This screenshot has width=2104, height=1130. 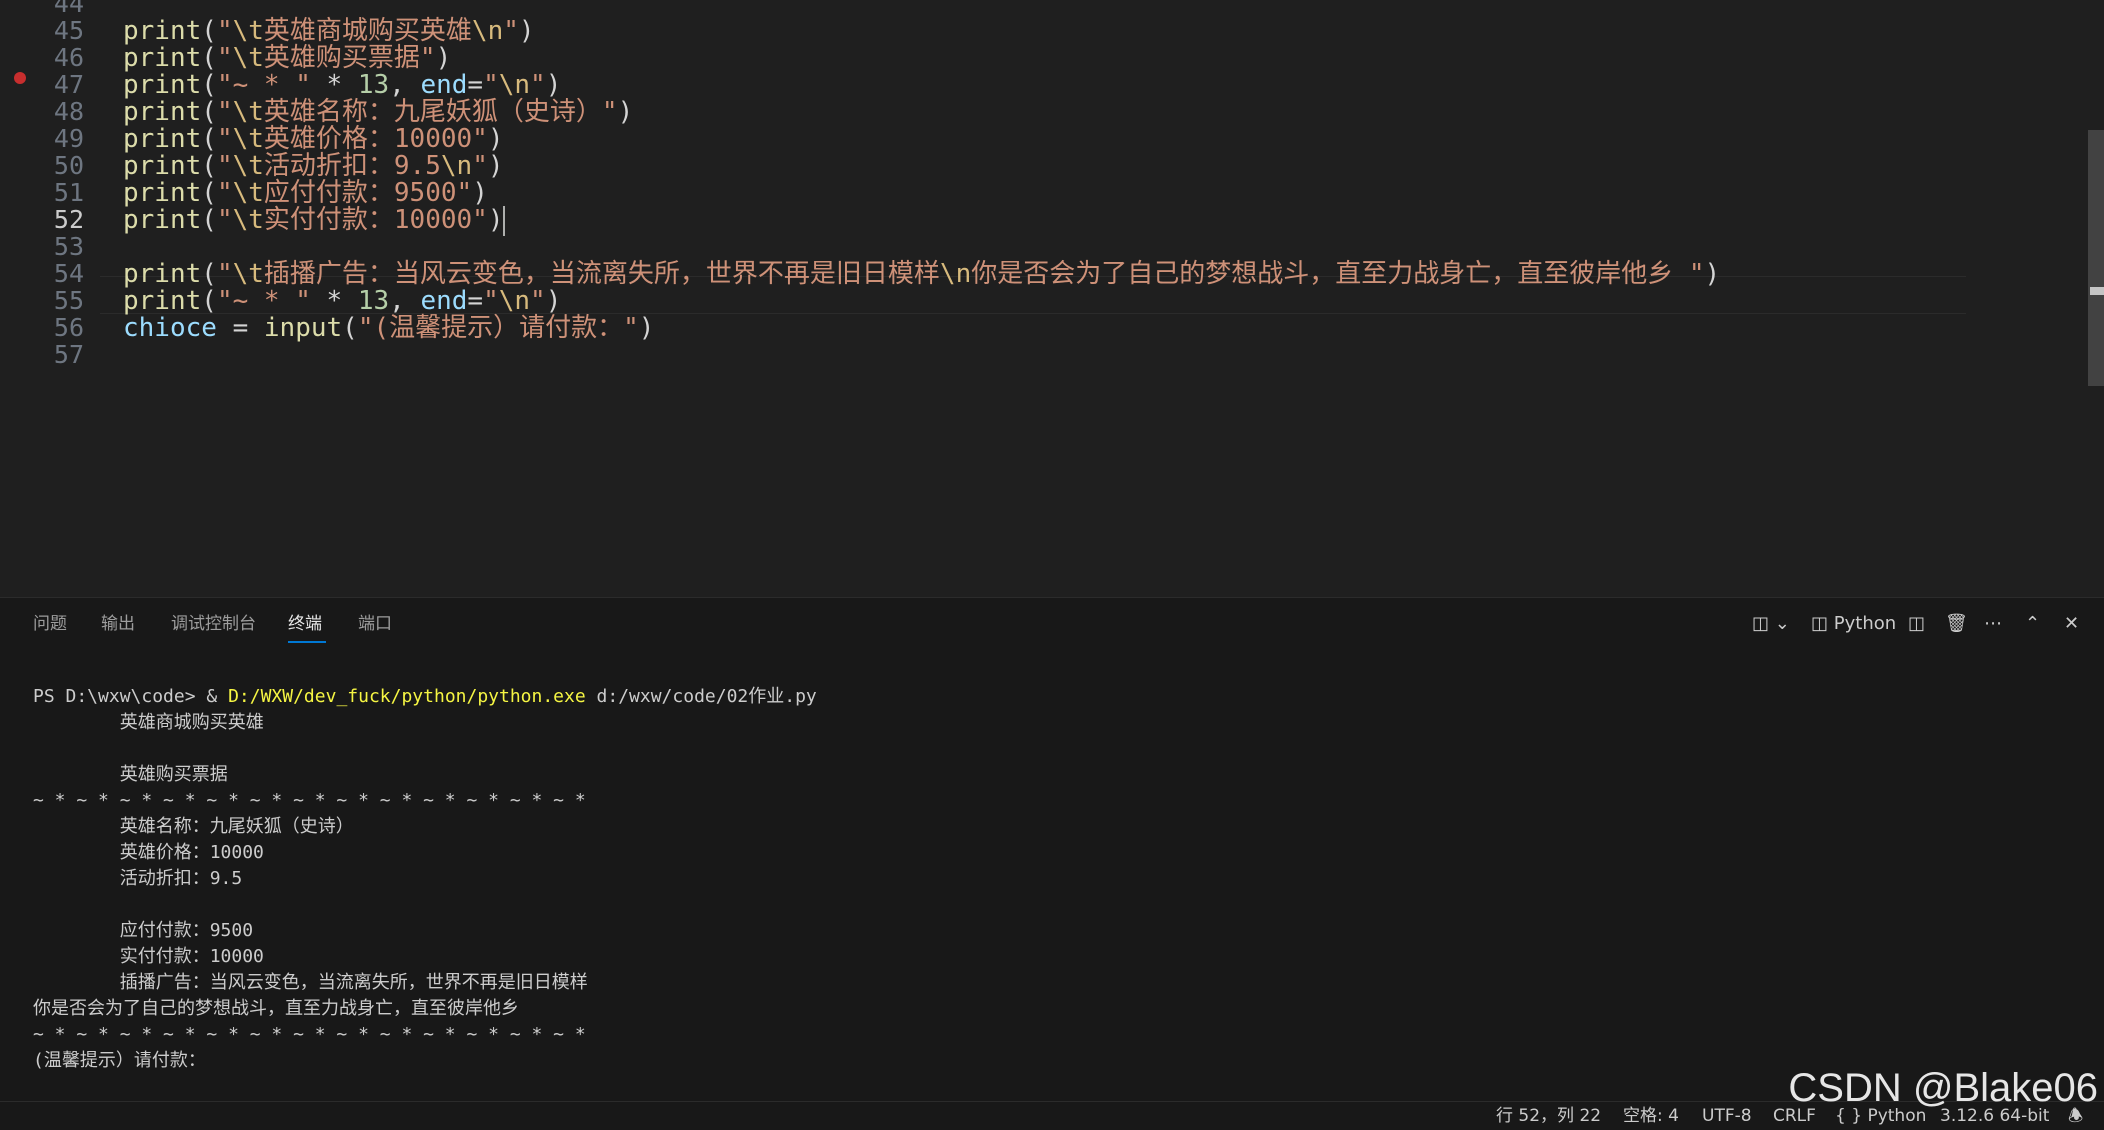 What do you see at coordinates (1956, 624) in the screenshot?
I see `trash-icon: 🗑` at bounding box center [1956, 624].